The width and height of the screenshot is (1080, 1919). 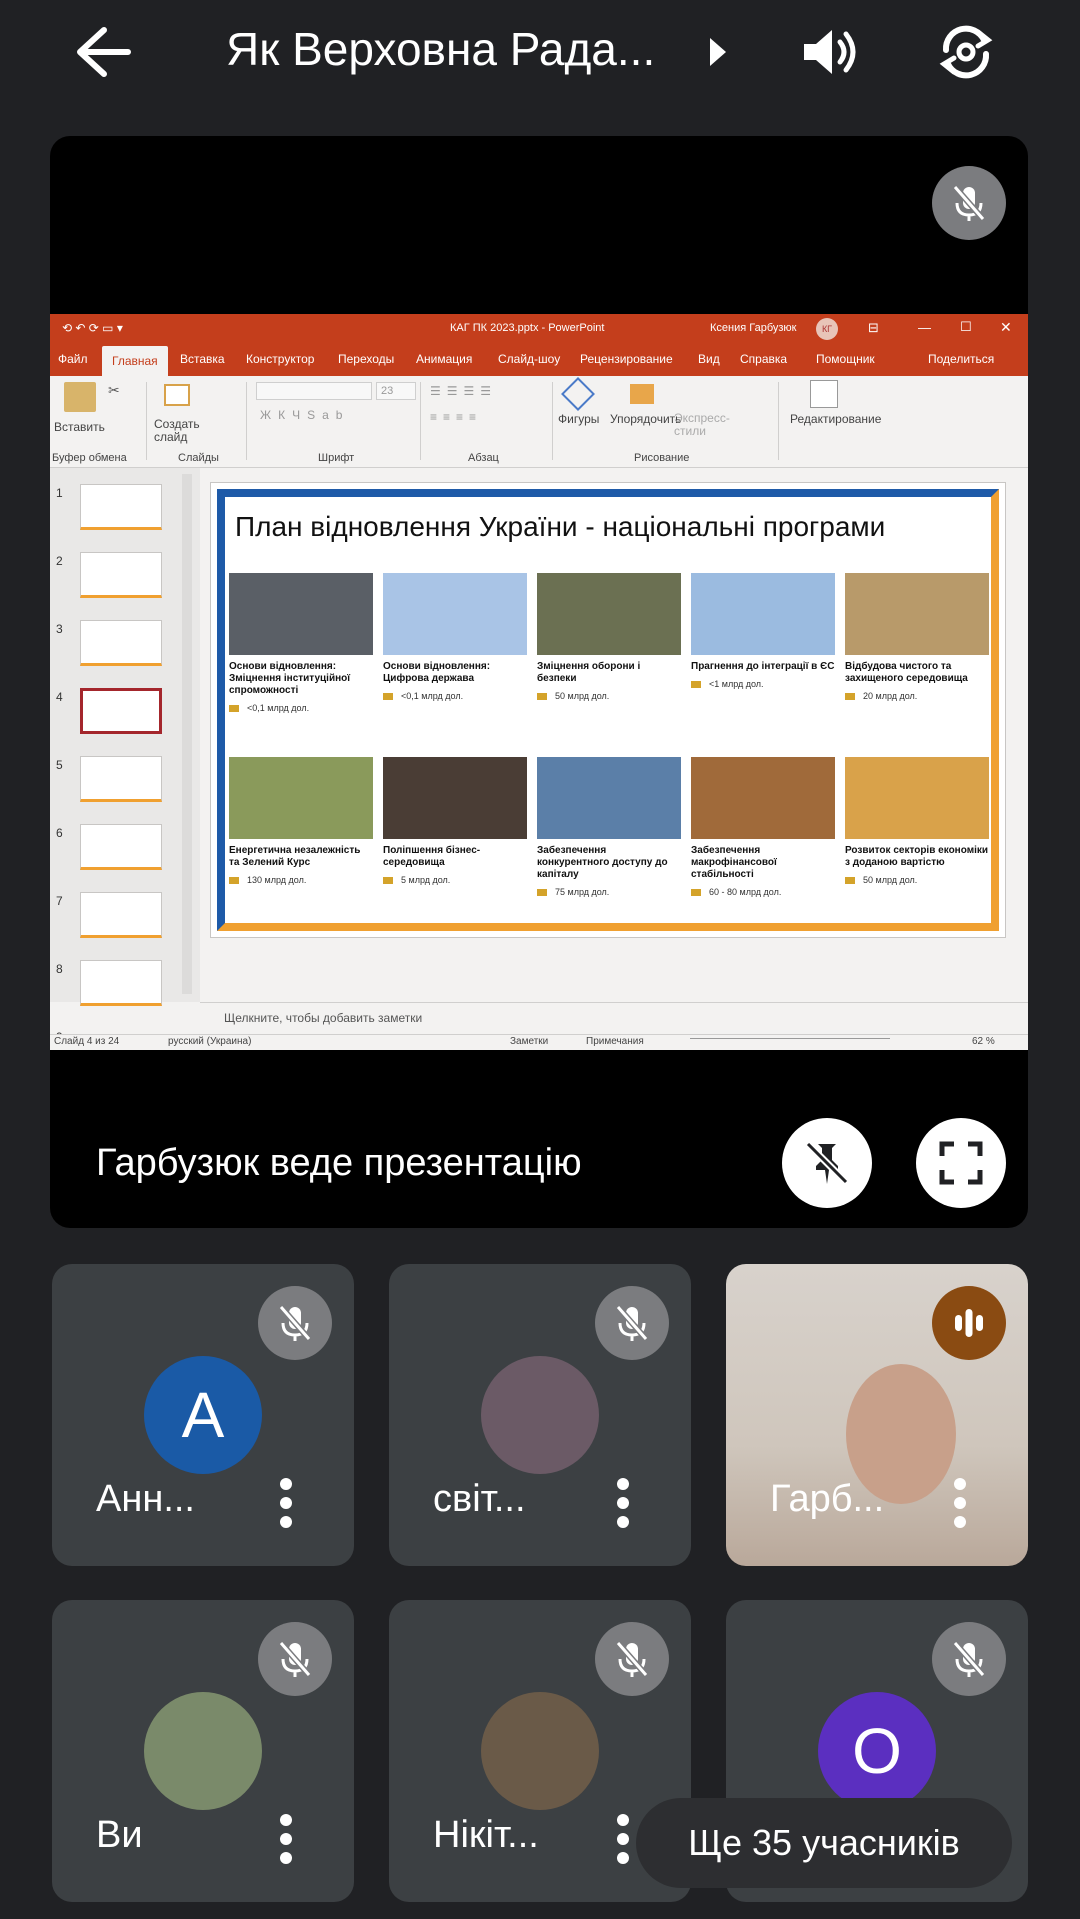 I want to click on thumbnails-scrollbar, so click(x=187, y=734).